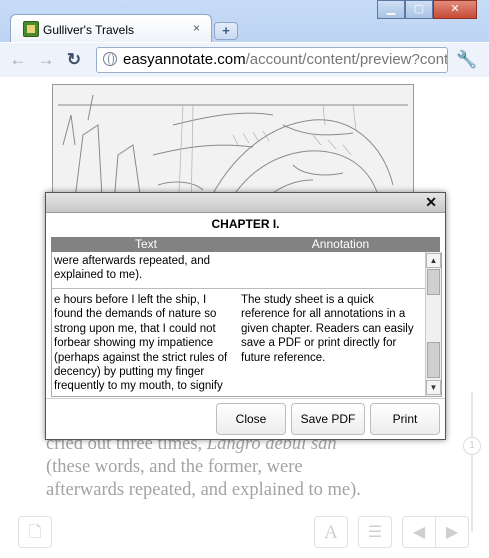 The image size is (489, 558). I want to click on scroll-up-arrow: ▲, so click(433, 260).